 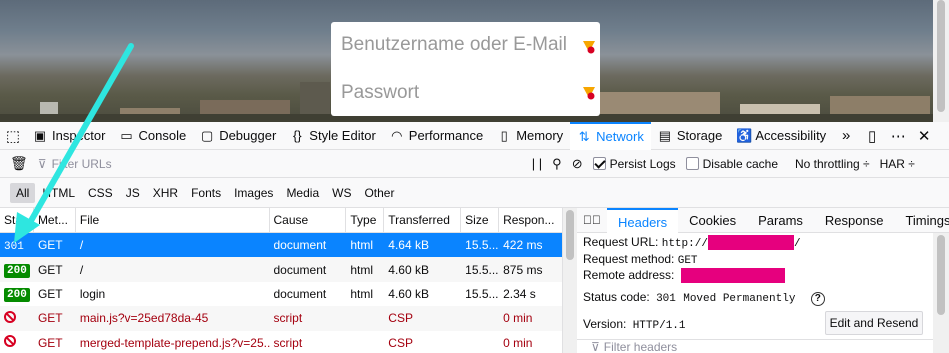 What do you see at coordinates (570, 280) in the screenshot?
I see `table-scrollbar` at bounding box center [570, 280].